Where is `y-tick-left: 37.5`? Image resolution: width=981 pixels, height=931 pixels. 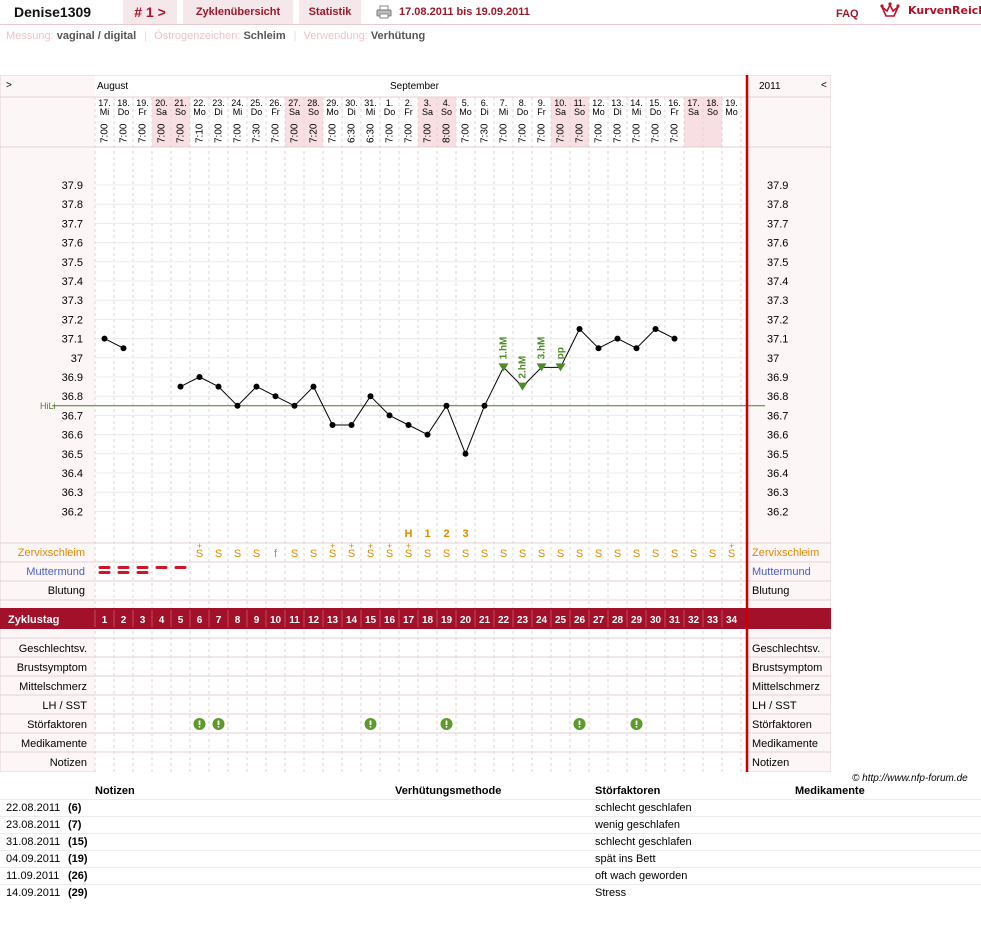 y-tick-left: 37.5 is located at coordinates (72, 263).